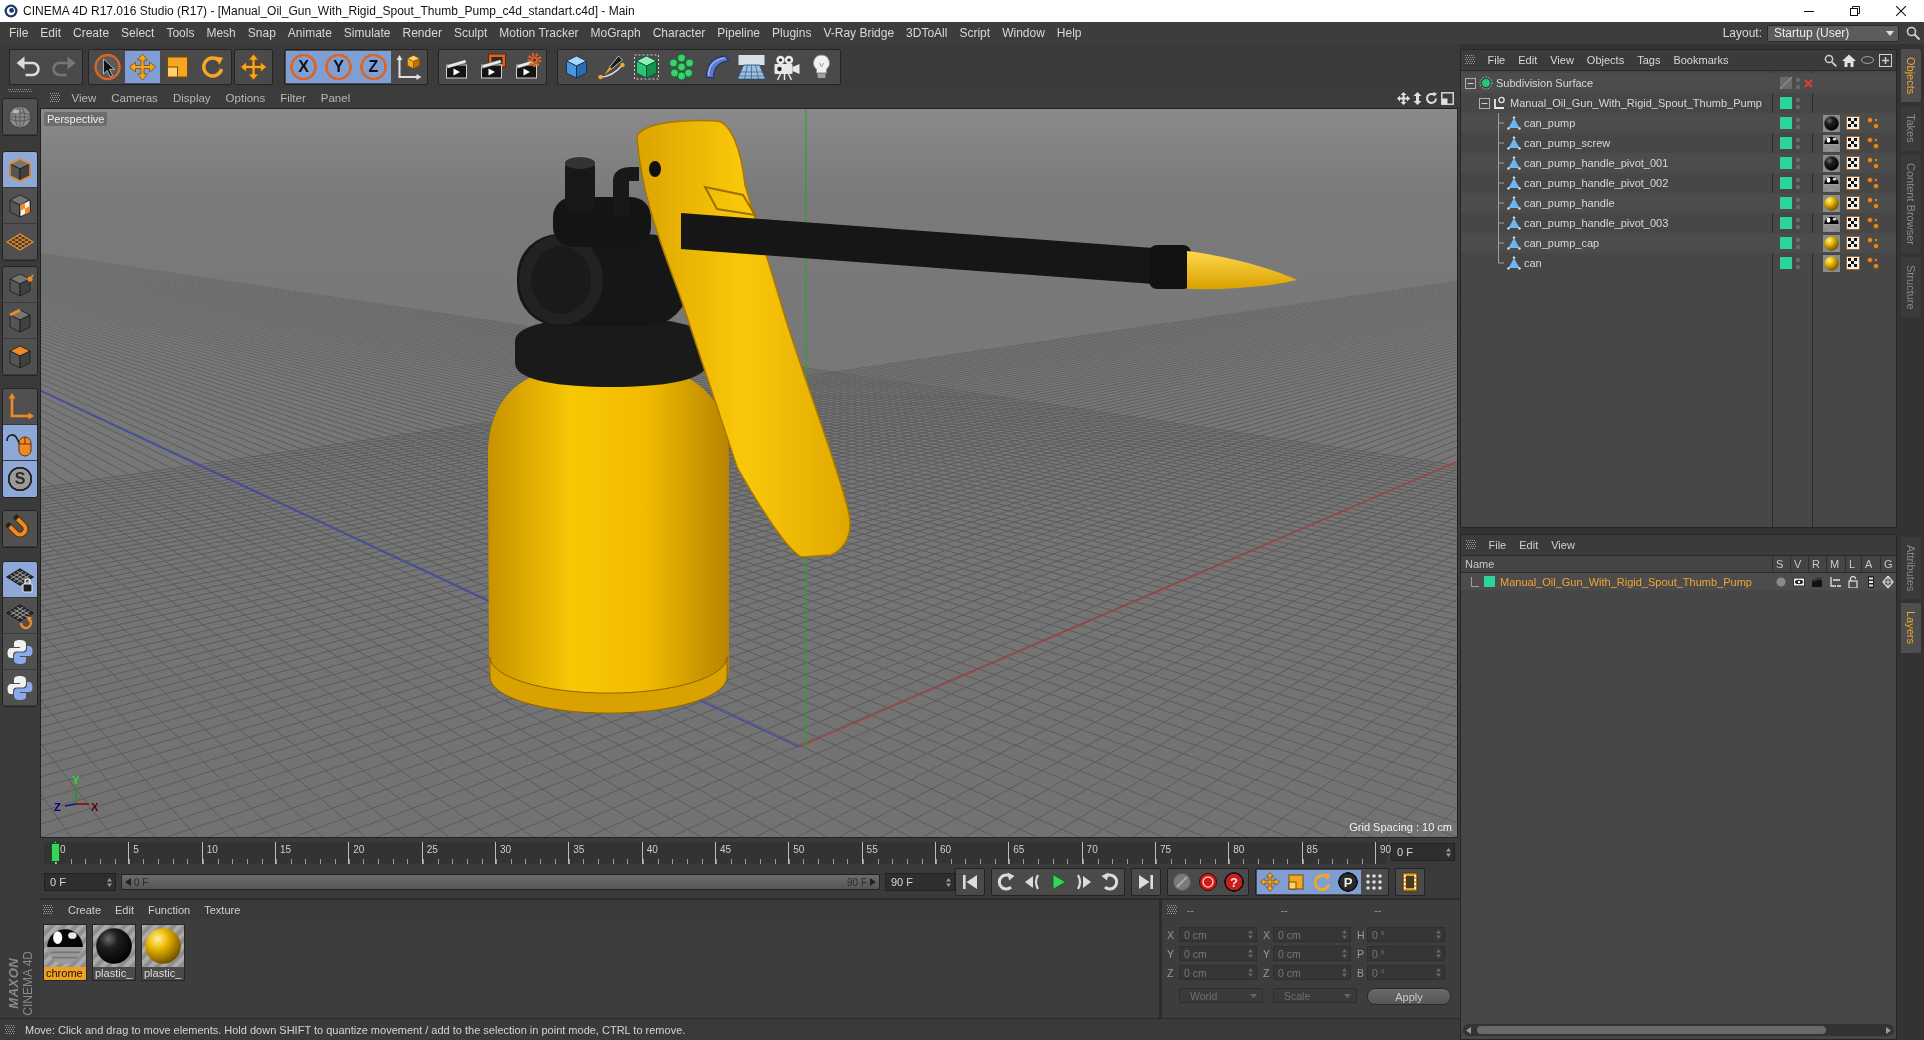 This screenshot has height=1040, width=1924. I want to click on mouse-icon, so click(20, 443).